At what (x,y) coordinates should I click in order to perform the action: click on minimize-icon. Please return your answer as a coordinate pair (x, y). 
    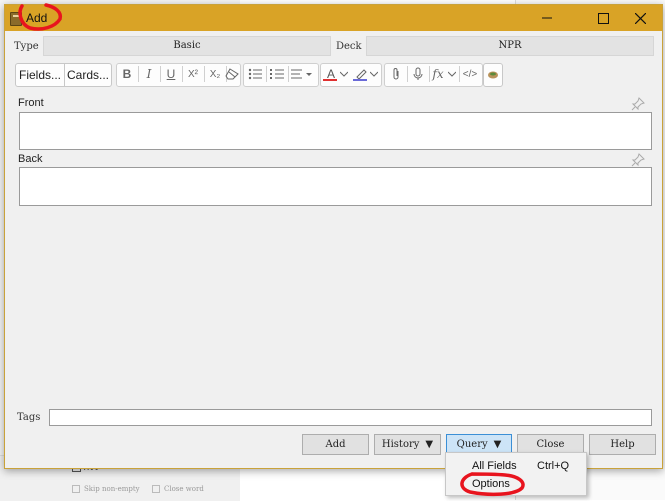
    Looking at the image, I should click on (547, 18).